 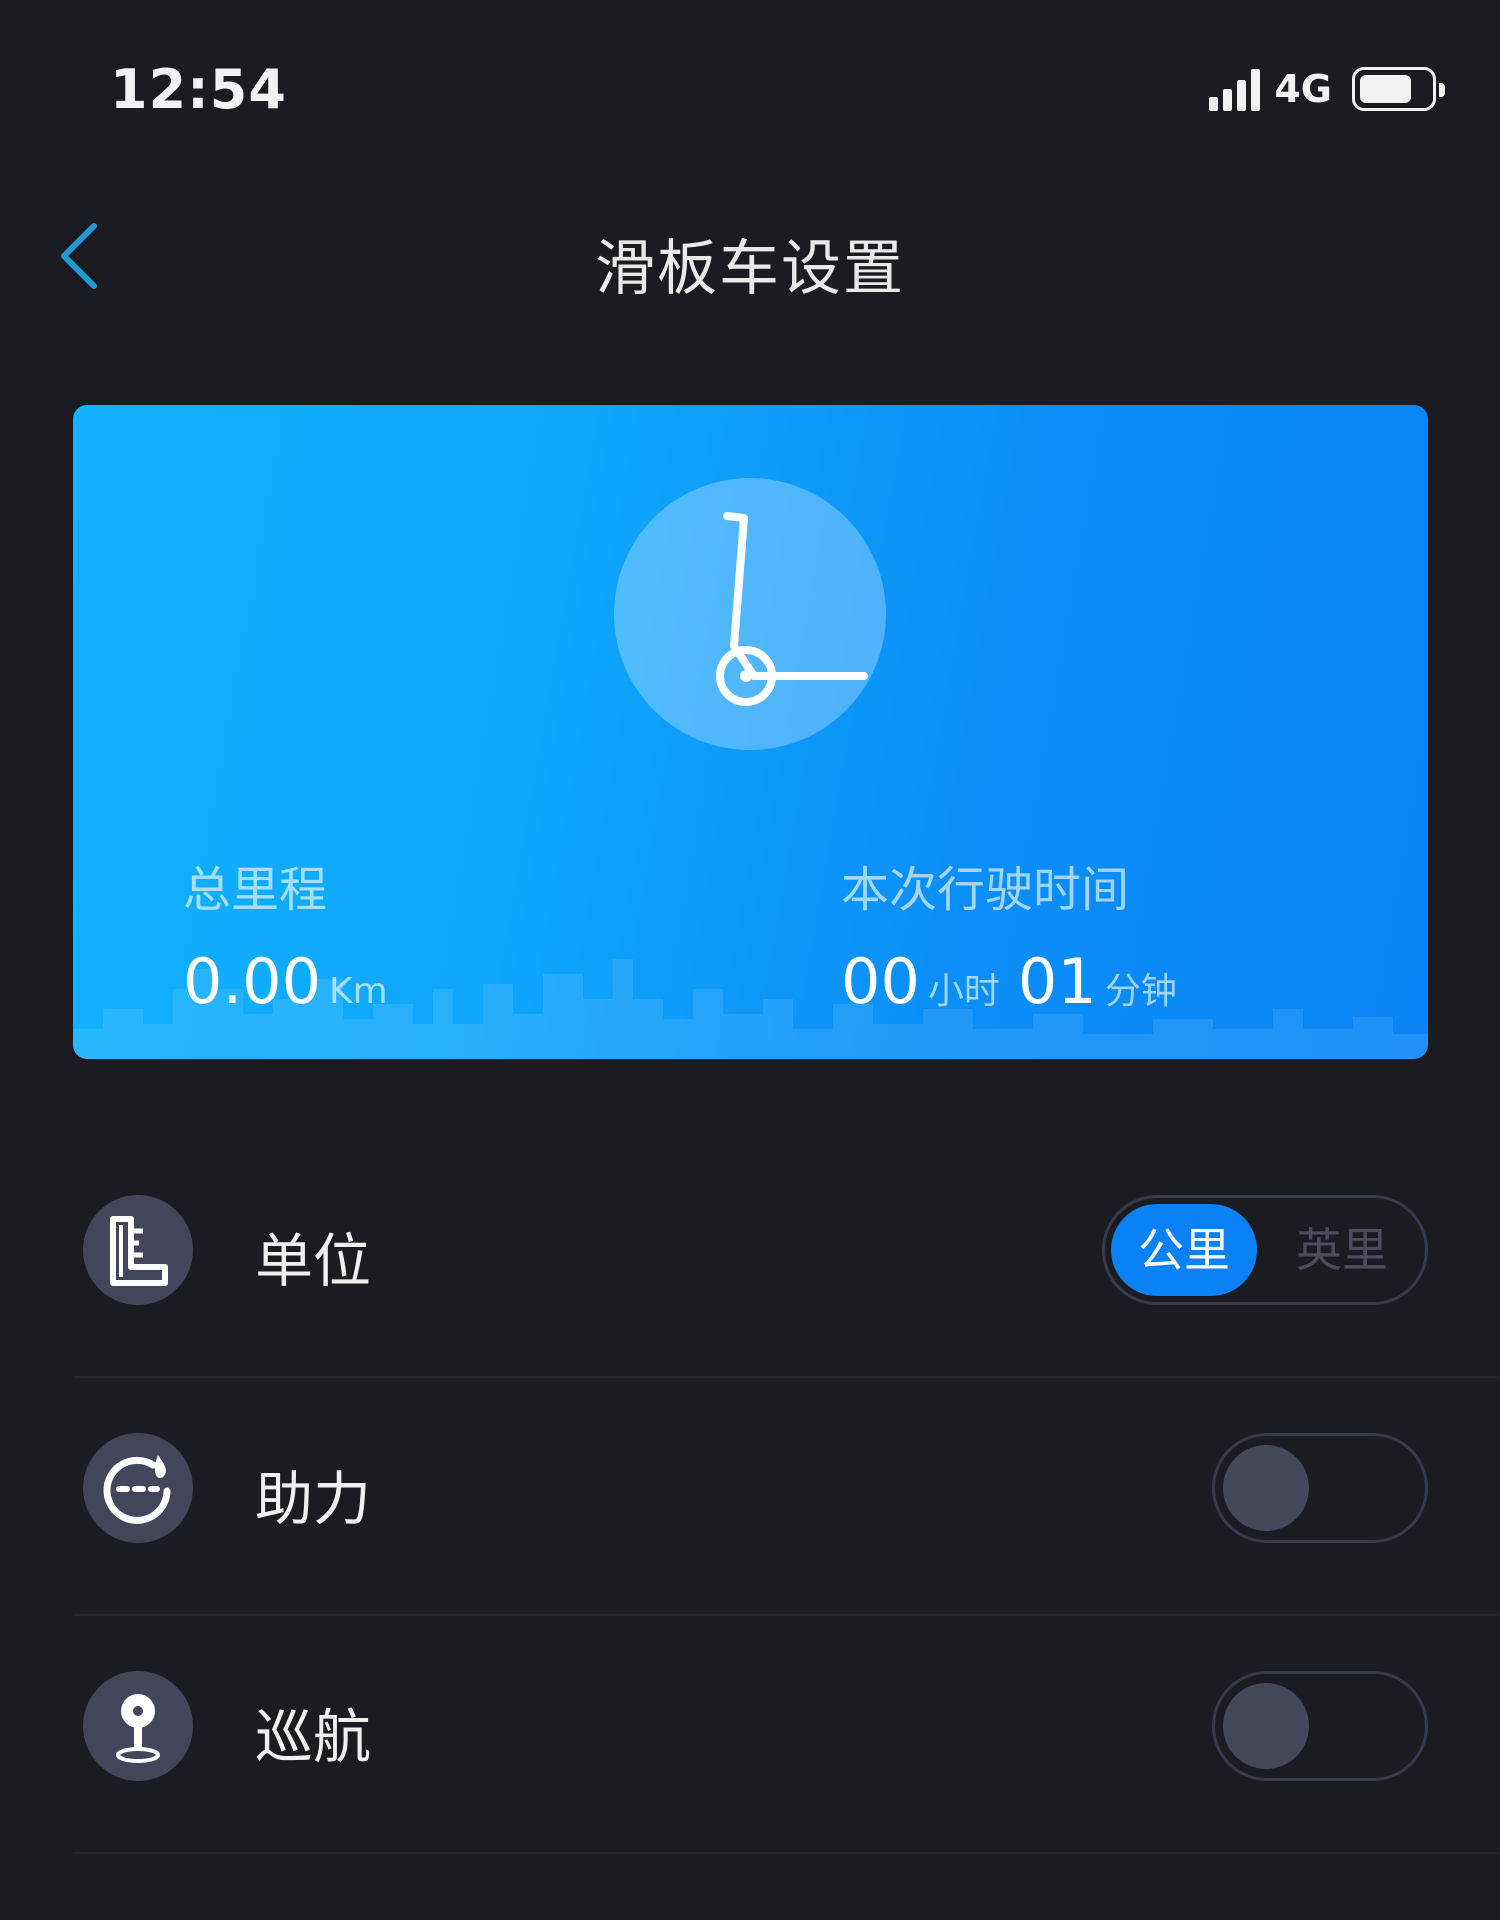 I want to click on ruler-icon, so click(x=138, y=1250).